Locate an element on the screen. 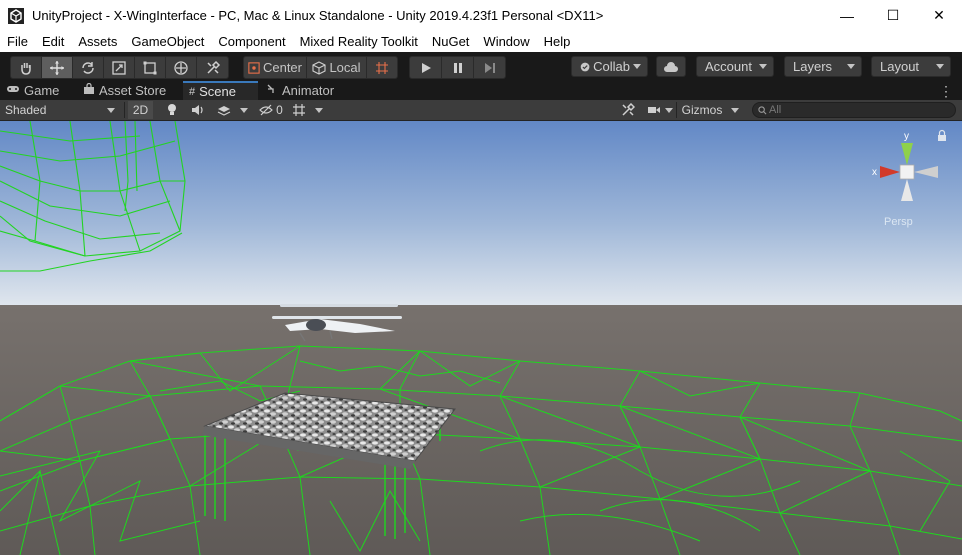  gizmos-dropdown is located at coordinates (735, 110).